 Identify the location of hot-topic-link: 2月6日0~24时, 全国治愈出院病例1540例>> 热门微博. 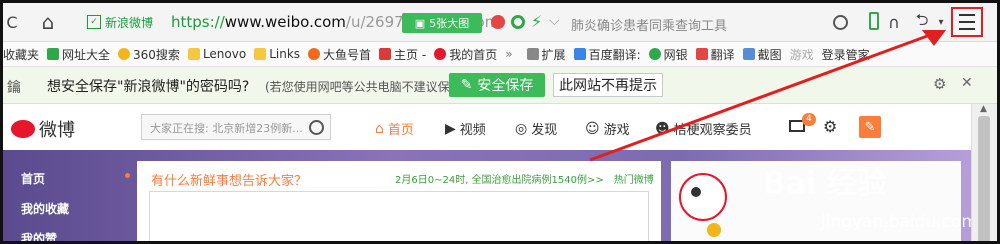
(524, 178).